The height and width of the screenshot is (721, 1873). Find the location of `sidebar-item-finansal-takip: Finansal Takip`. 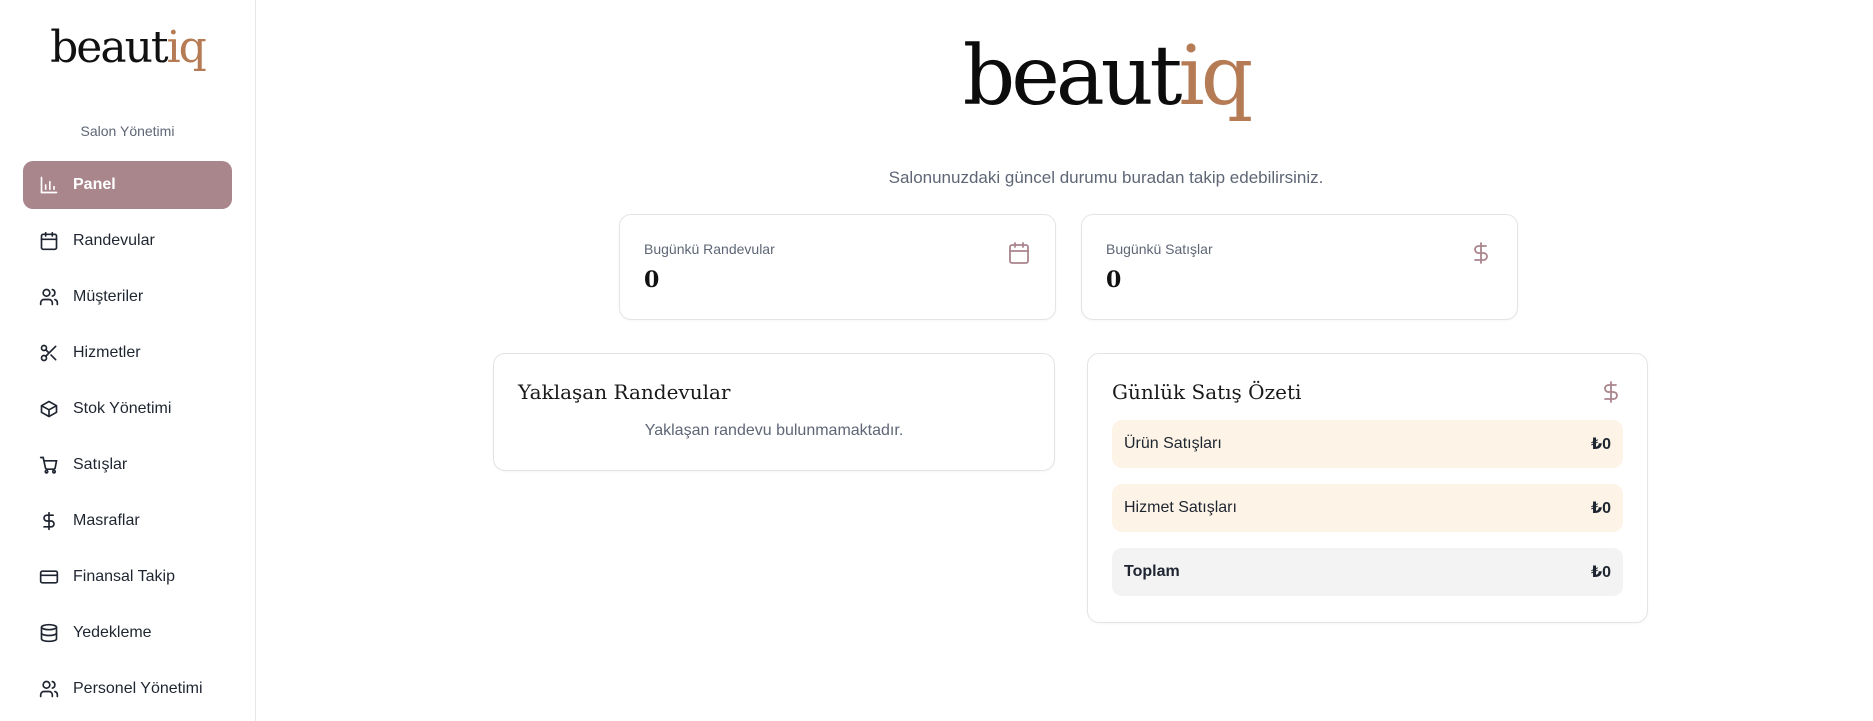

sidebar-item-finansal-takip: Finansal Takip is located at coordinates (127, 577).